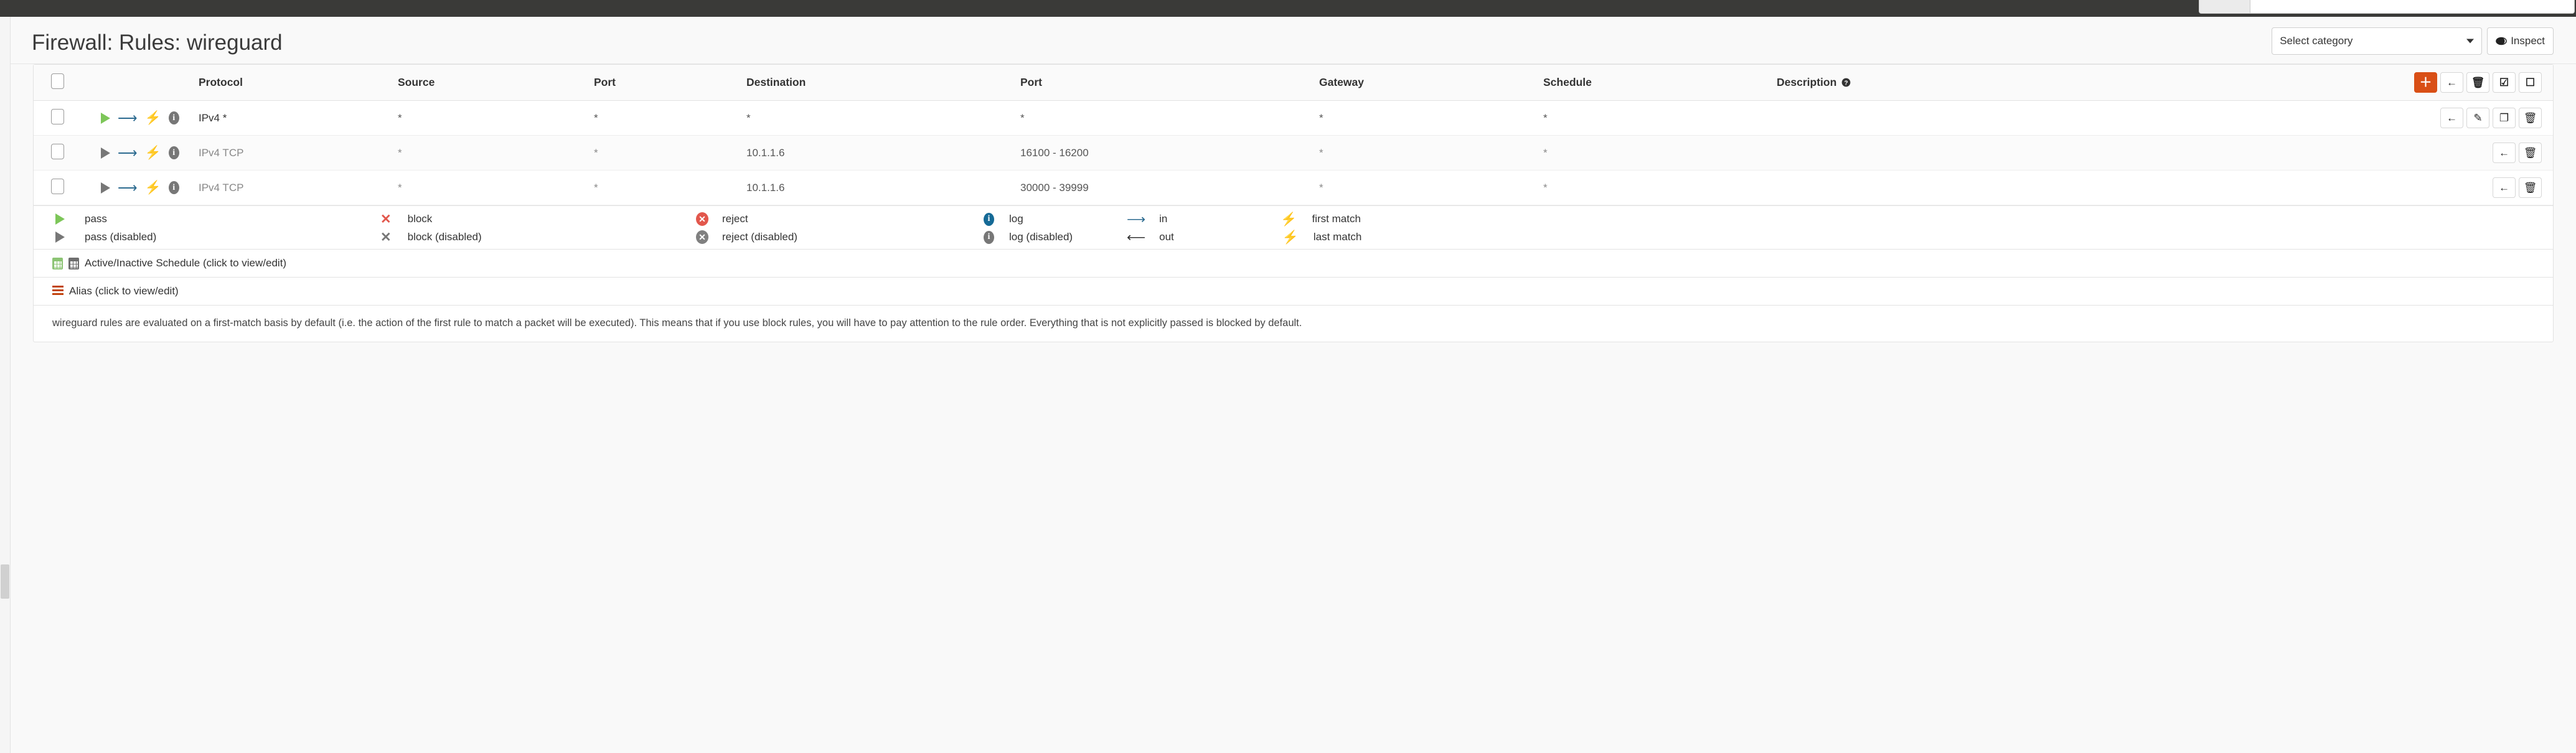 The height and width of the screenshot is (753, 2576). Describe the element at coordinates (298, 83) in the screenshot. I see `header-protocol: Protocol` at that location.